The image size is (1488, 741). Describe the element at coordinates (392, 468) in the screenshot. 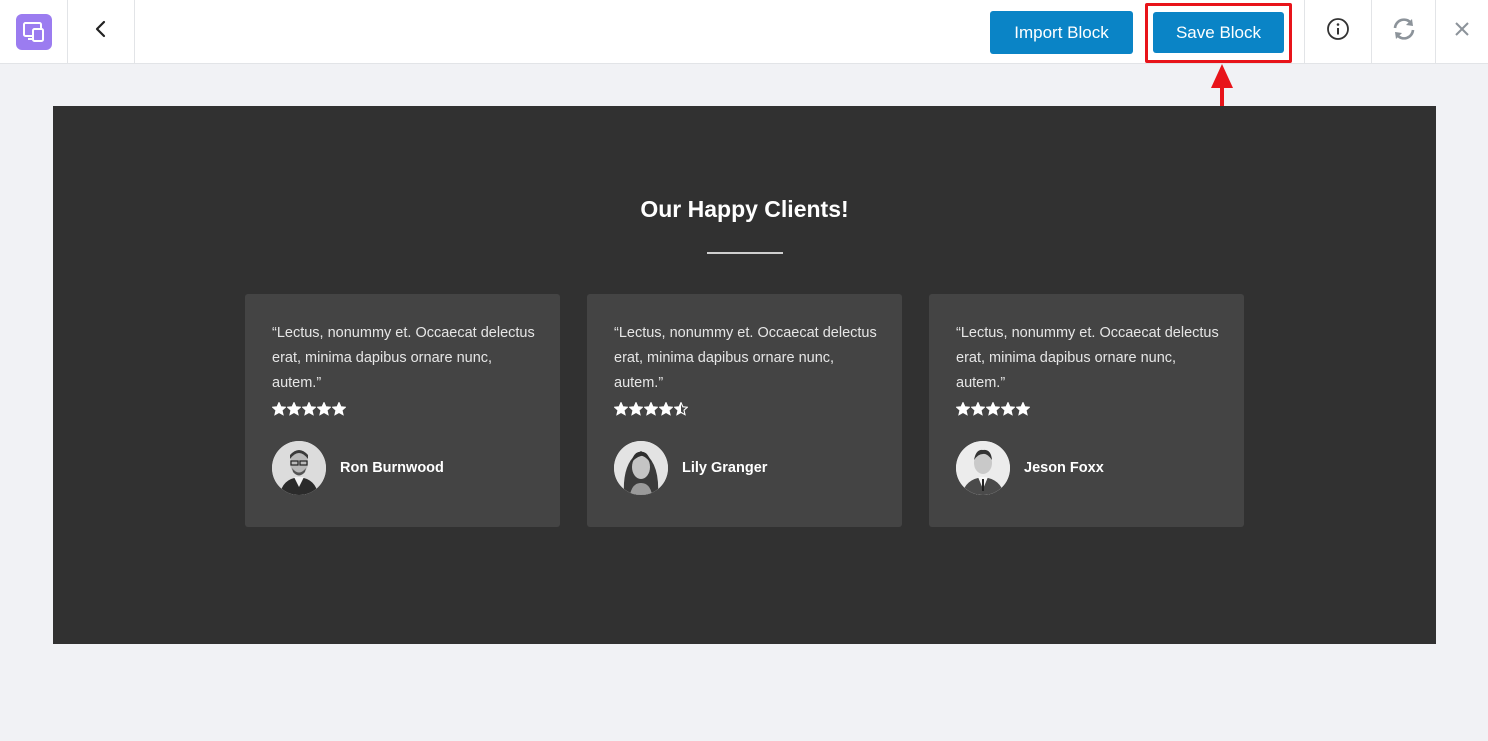

I see `client-name: Ron Burnwood` at that location.